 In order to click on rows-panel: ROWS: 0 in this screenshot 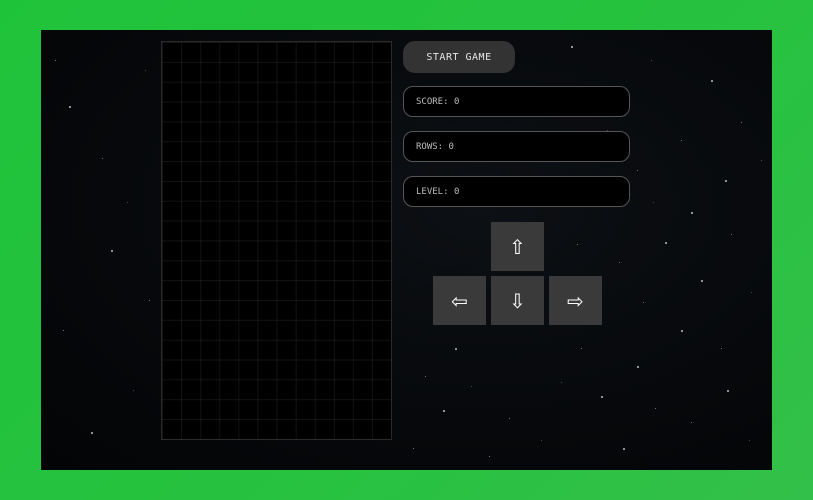, I will do `click(516, 146)`.